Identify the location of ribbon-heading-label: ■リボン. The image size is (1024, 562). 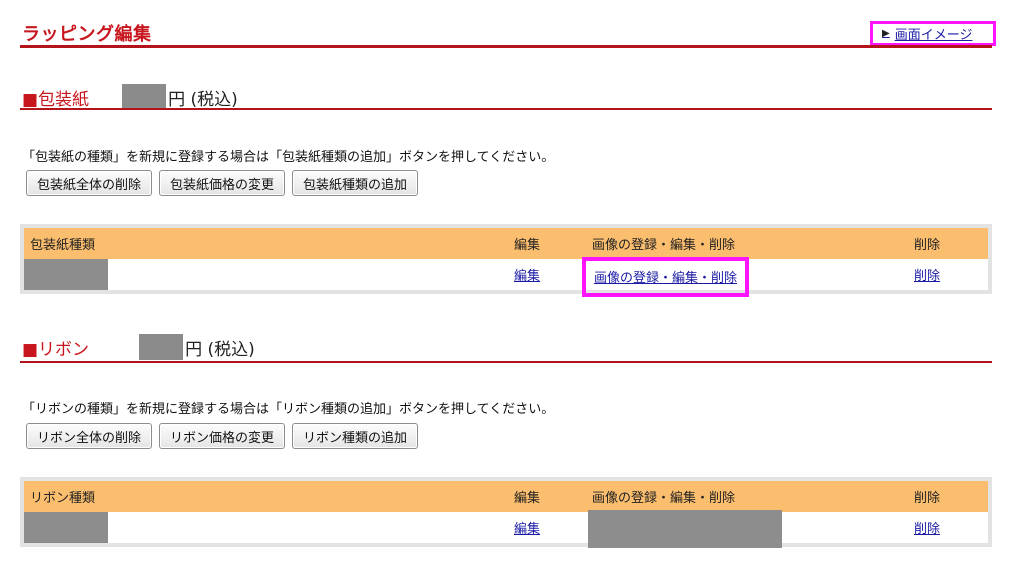
(56, 349).